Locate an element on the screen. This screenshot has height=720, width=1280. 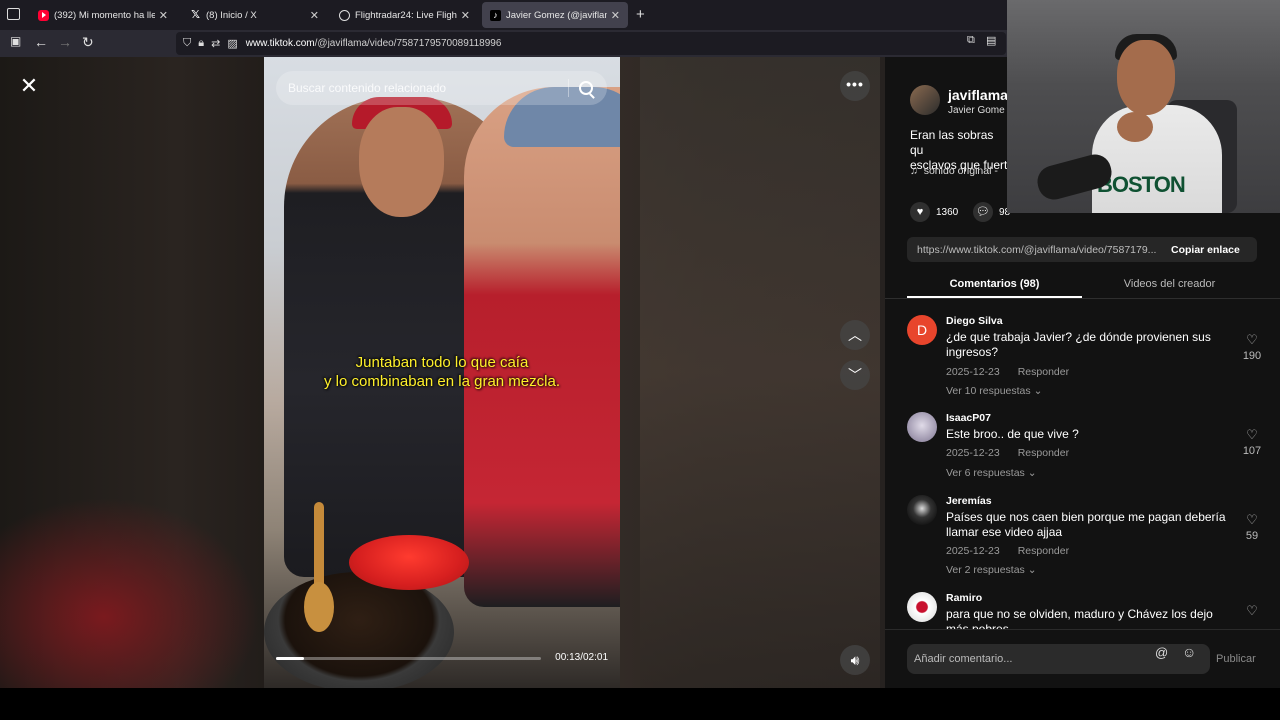
tab-title: Javier Gomez (@javiflama) | is located at coordinates (556, 15).